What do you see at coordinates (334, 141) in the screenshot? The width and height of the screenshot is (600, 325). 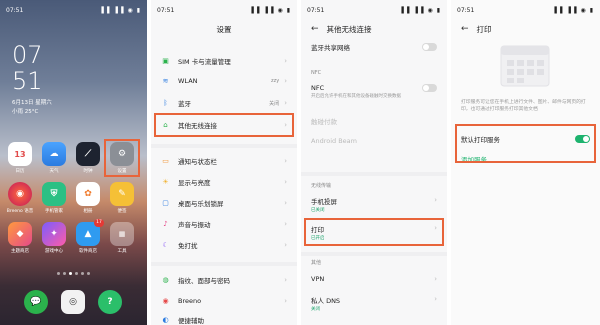 I see `android-beam-row: Android Beam` at bounding box center [334, 141].